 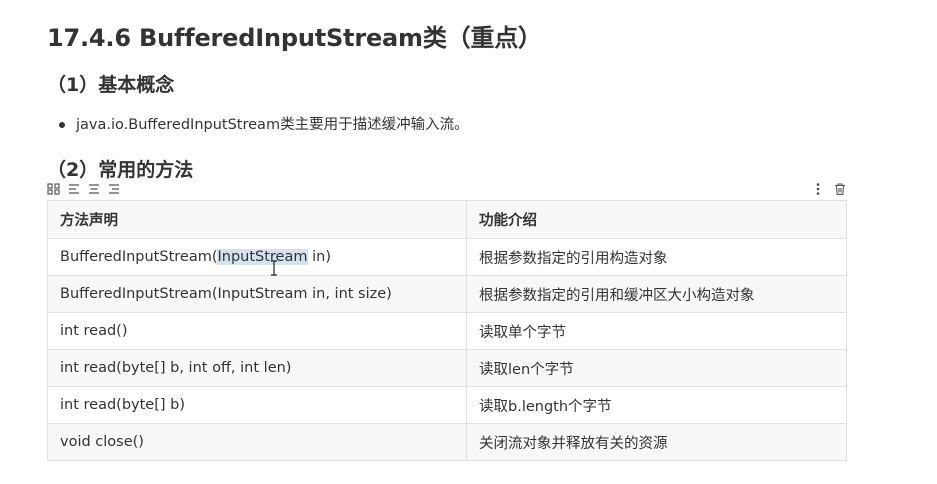 I want to click on table-toolbar, so click(x=447, y=188).